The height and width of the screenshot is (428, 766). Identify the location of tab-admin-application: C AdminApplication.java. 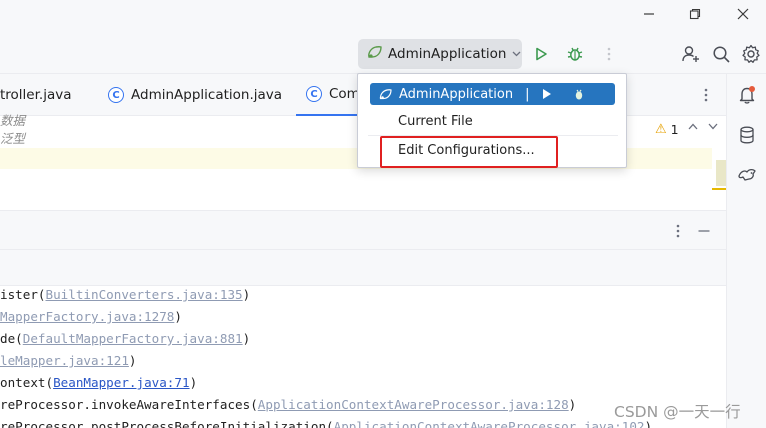
(195, 95).